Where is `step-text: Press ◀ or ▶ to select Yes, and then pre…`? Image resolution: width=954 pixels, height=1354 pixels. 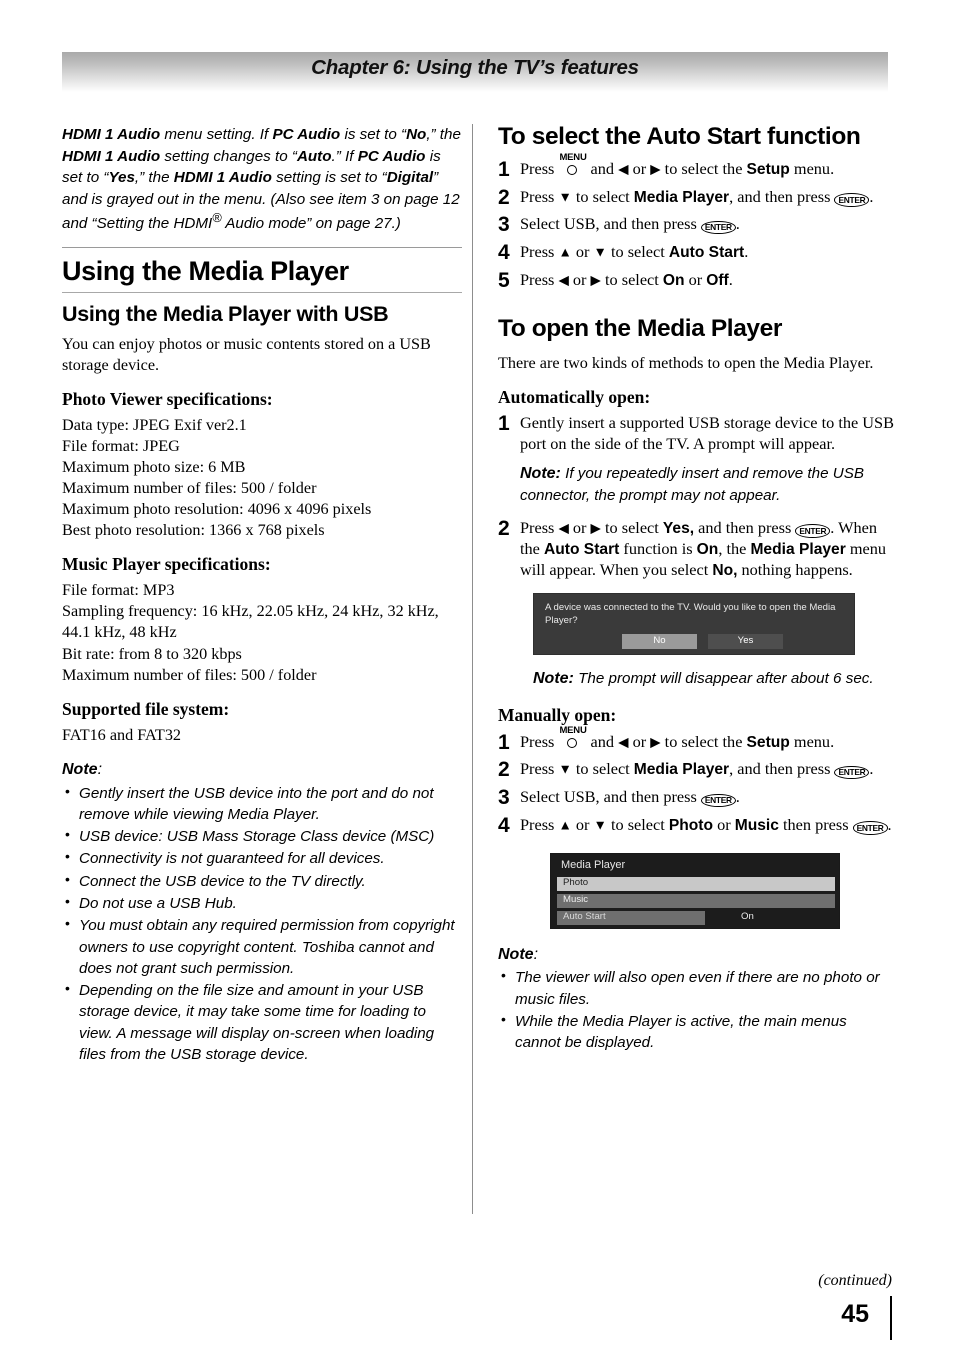
step-text: Press ◀ or ▶ to select Yes, and then pre… is located at coordinates (703, 548).